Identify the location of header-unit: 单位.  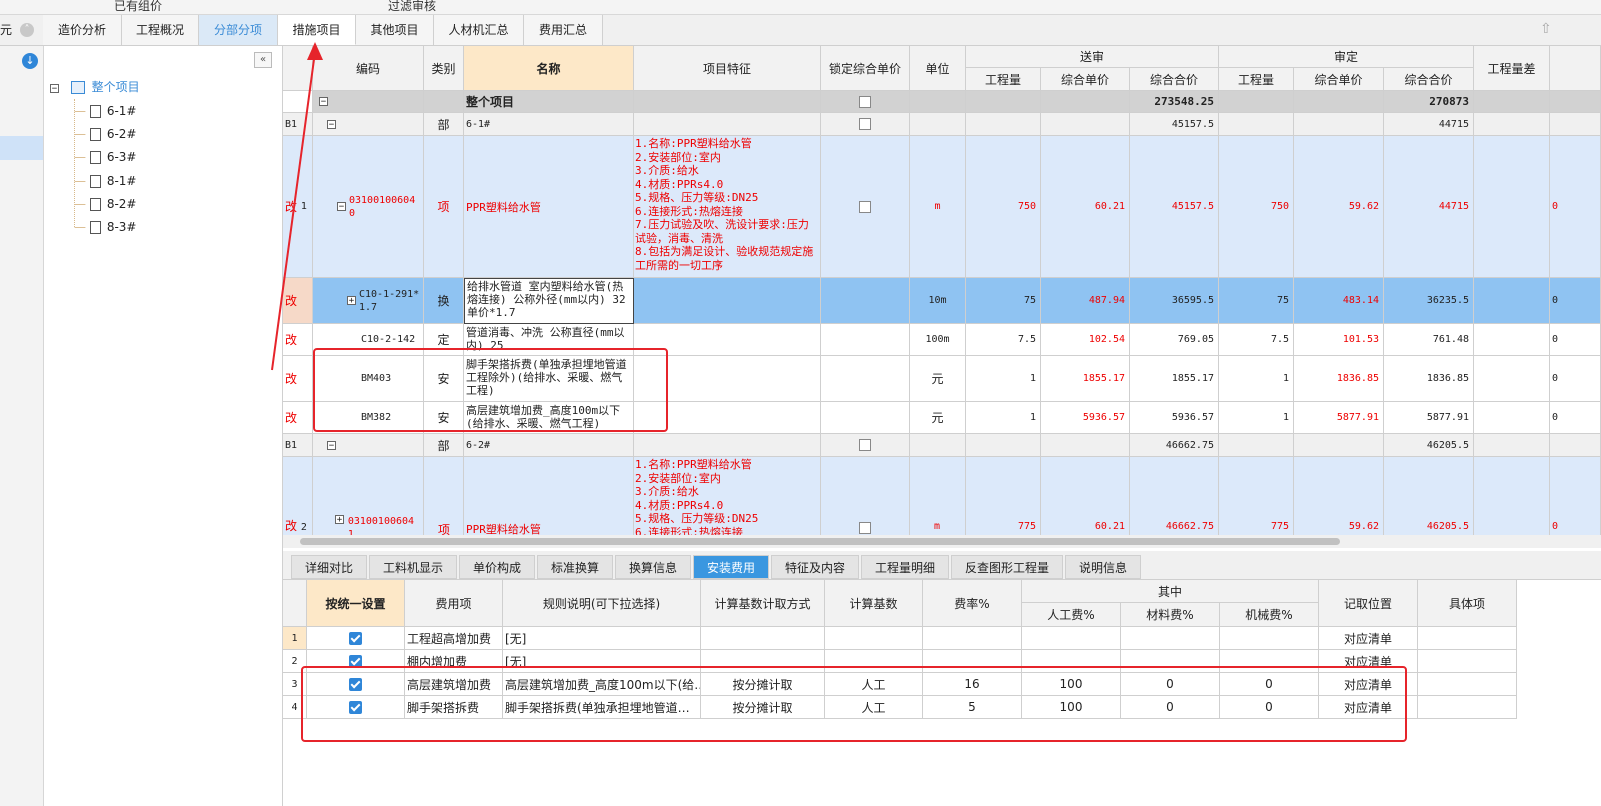
(938, 68).